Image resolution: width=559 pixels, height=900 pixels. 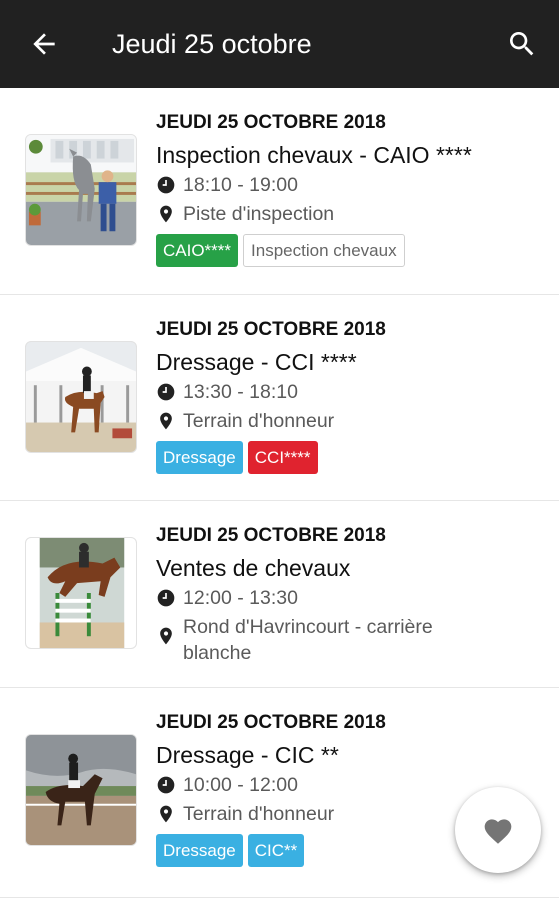 I want to click on event-time-row: 12:00 - 13:30, so click(x=348, y=598).